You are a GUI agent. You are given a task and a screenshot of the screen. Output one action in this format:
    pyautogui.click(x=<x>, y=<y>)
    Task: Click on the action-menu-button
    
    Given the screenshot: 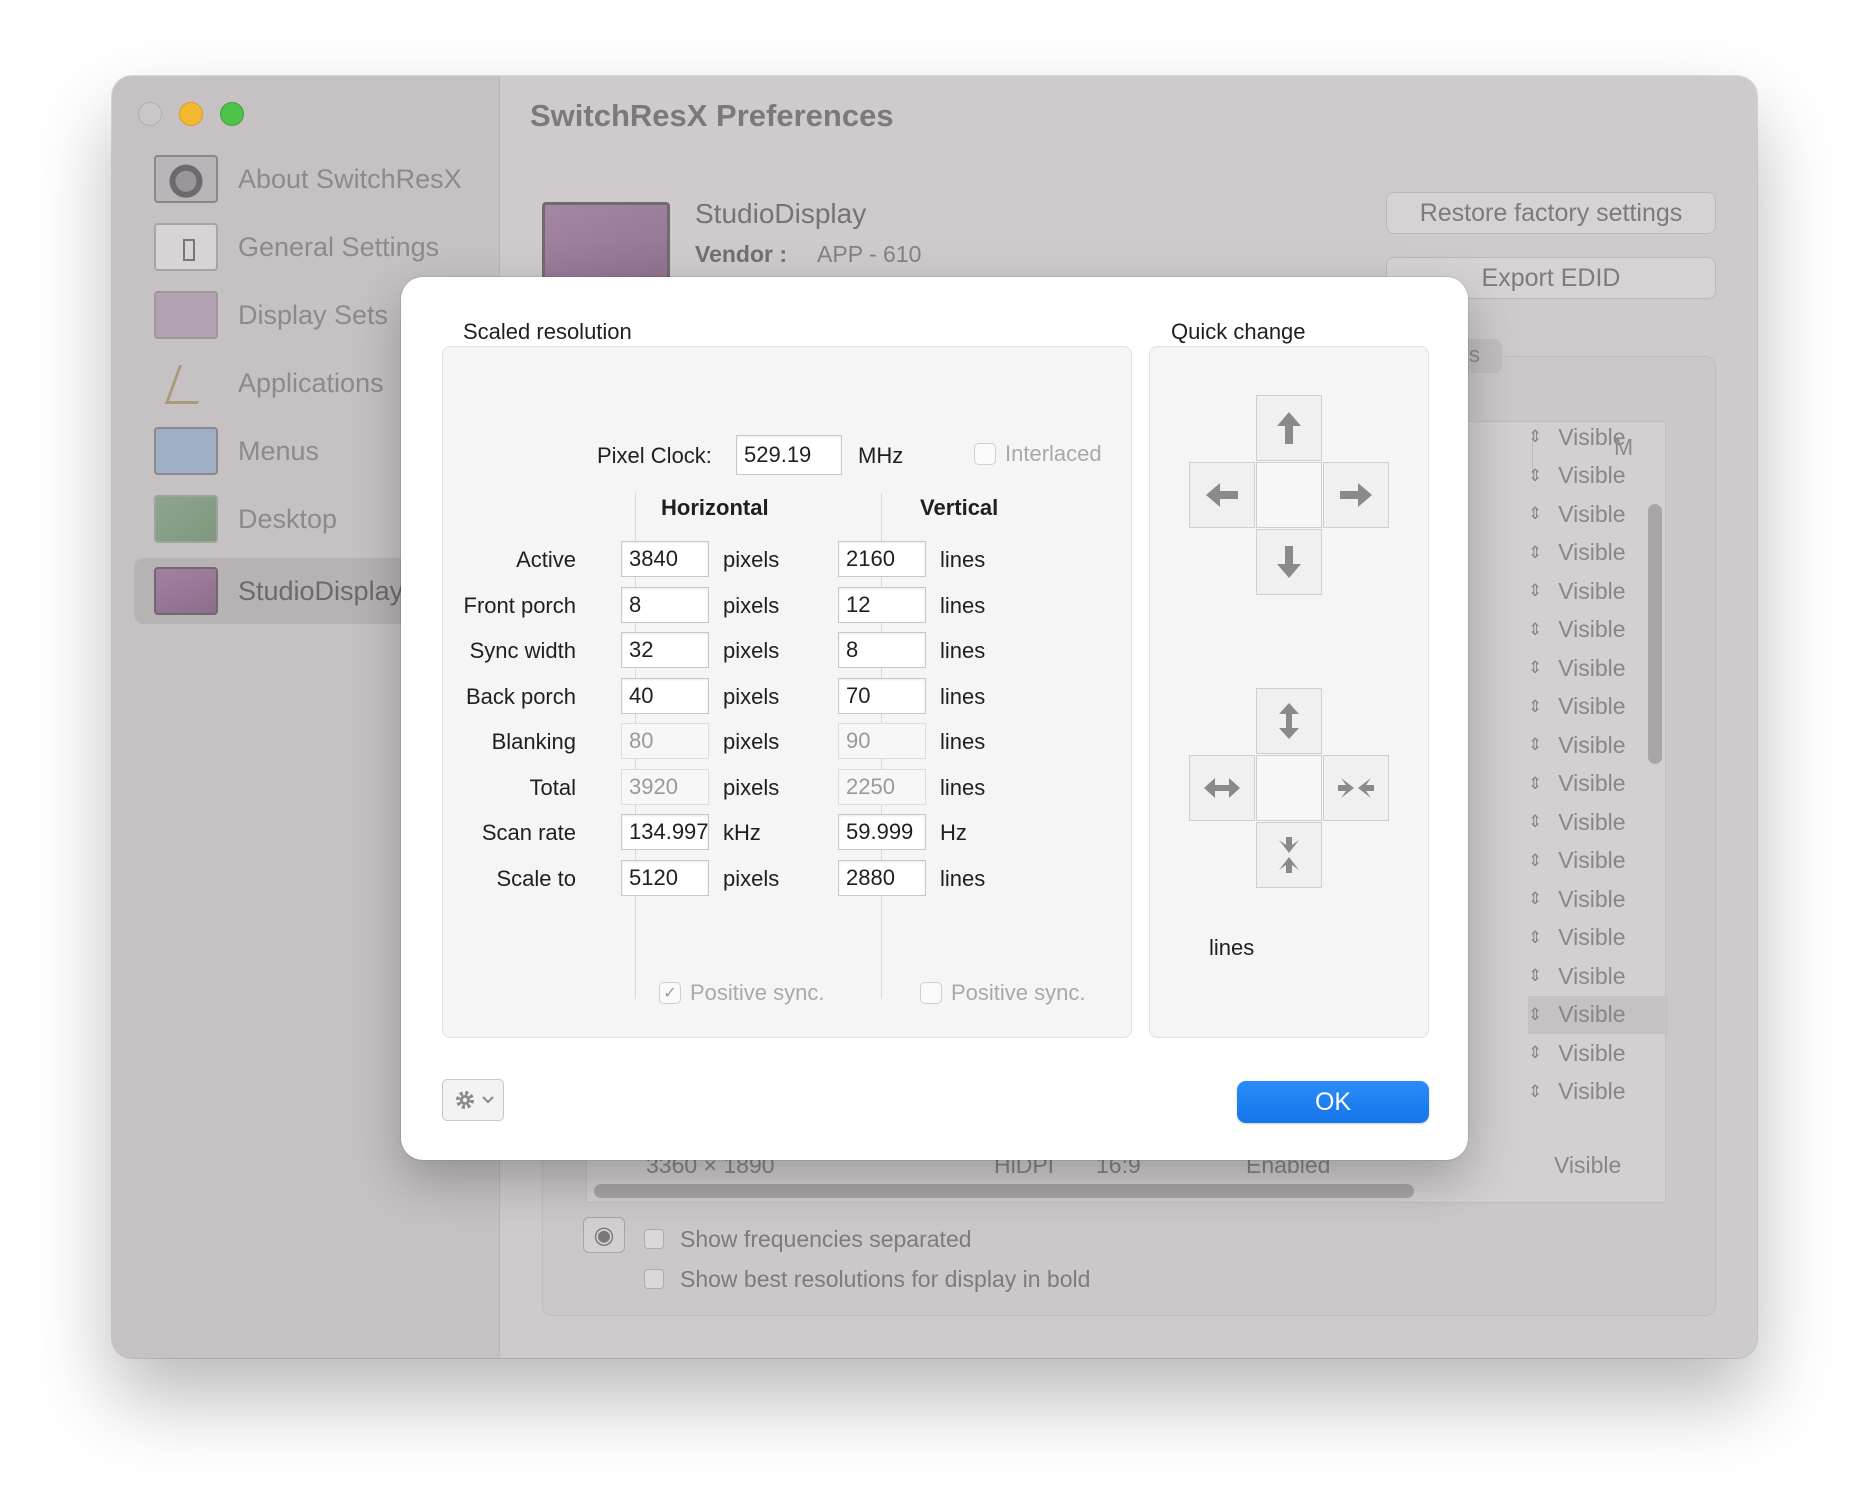 What is the action you would take?
    pyautogui.click(x=473, y=1100)
    